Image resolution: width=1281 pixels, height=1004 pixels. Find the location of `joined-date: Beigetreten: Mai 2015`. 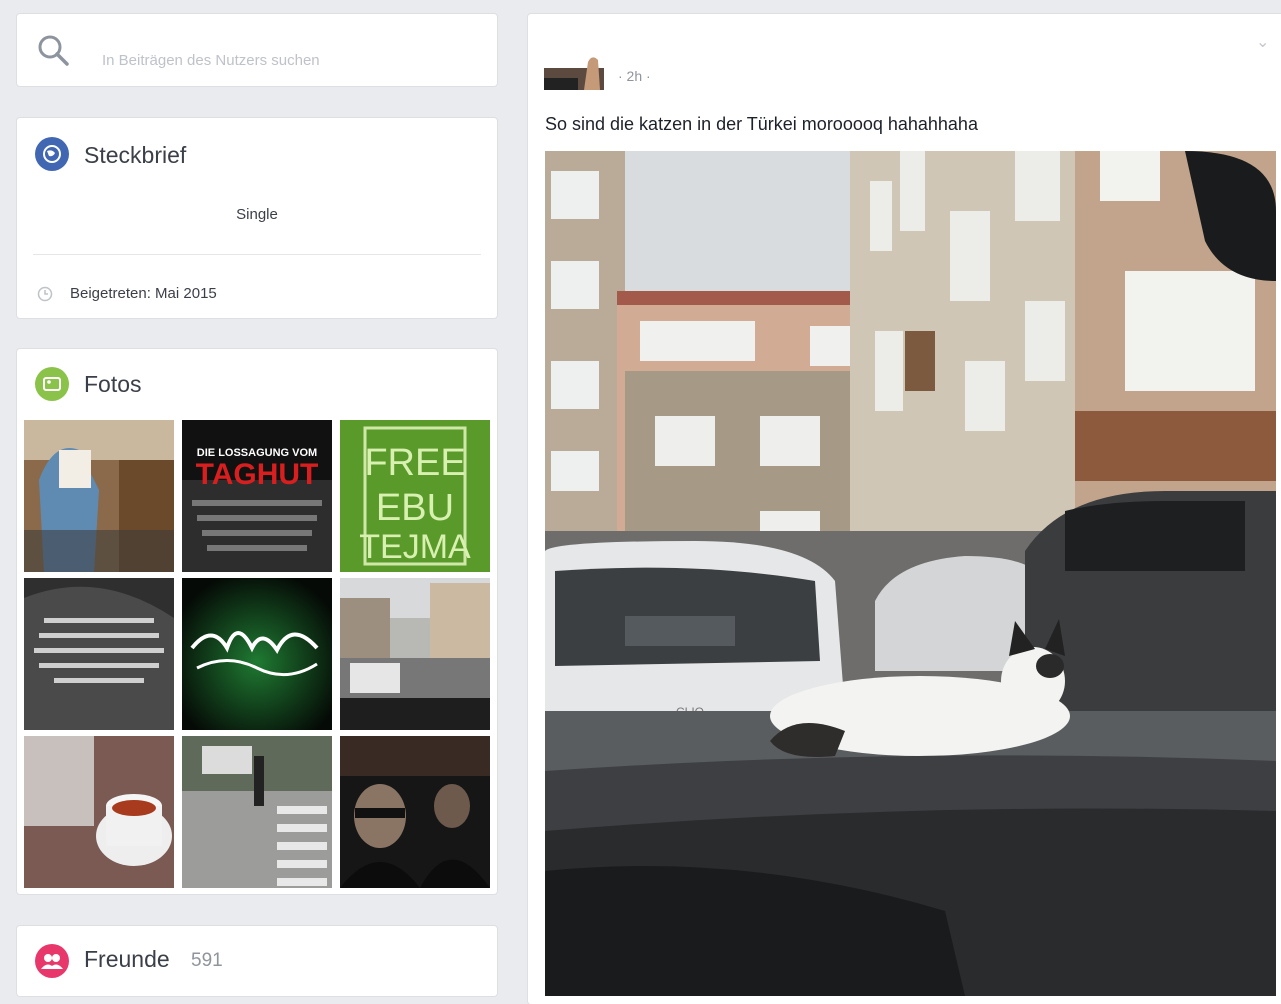

joined-date: Beigetreten: Mai 2015 is located at coordinates (143, 293).